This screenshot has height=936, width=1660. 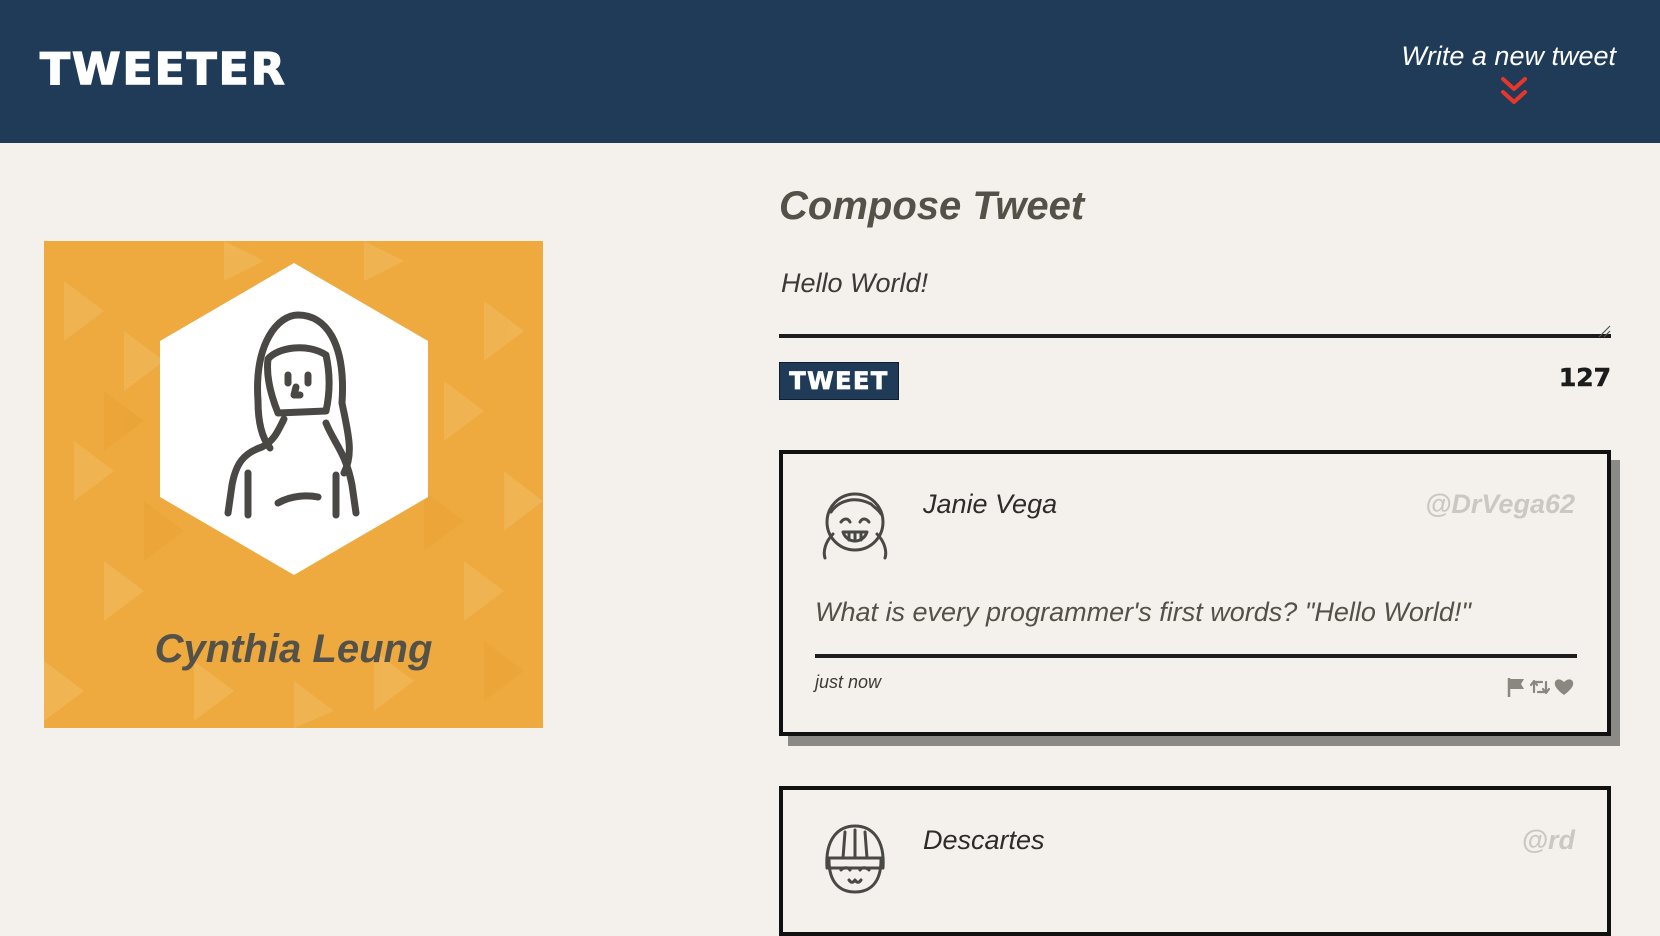 I want to click on tweet-actions, so click(x=1540, y=687).